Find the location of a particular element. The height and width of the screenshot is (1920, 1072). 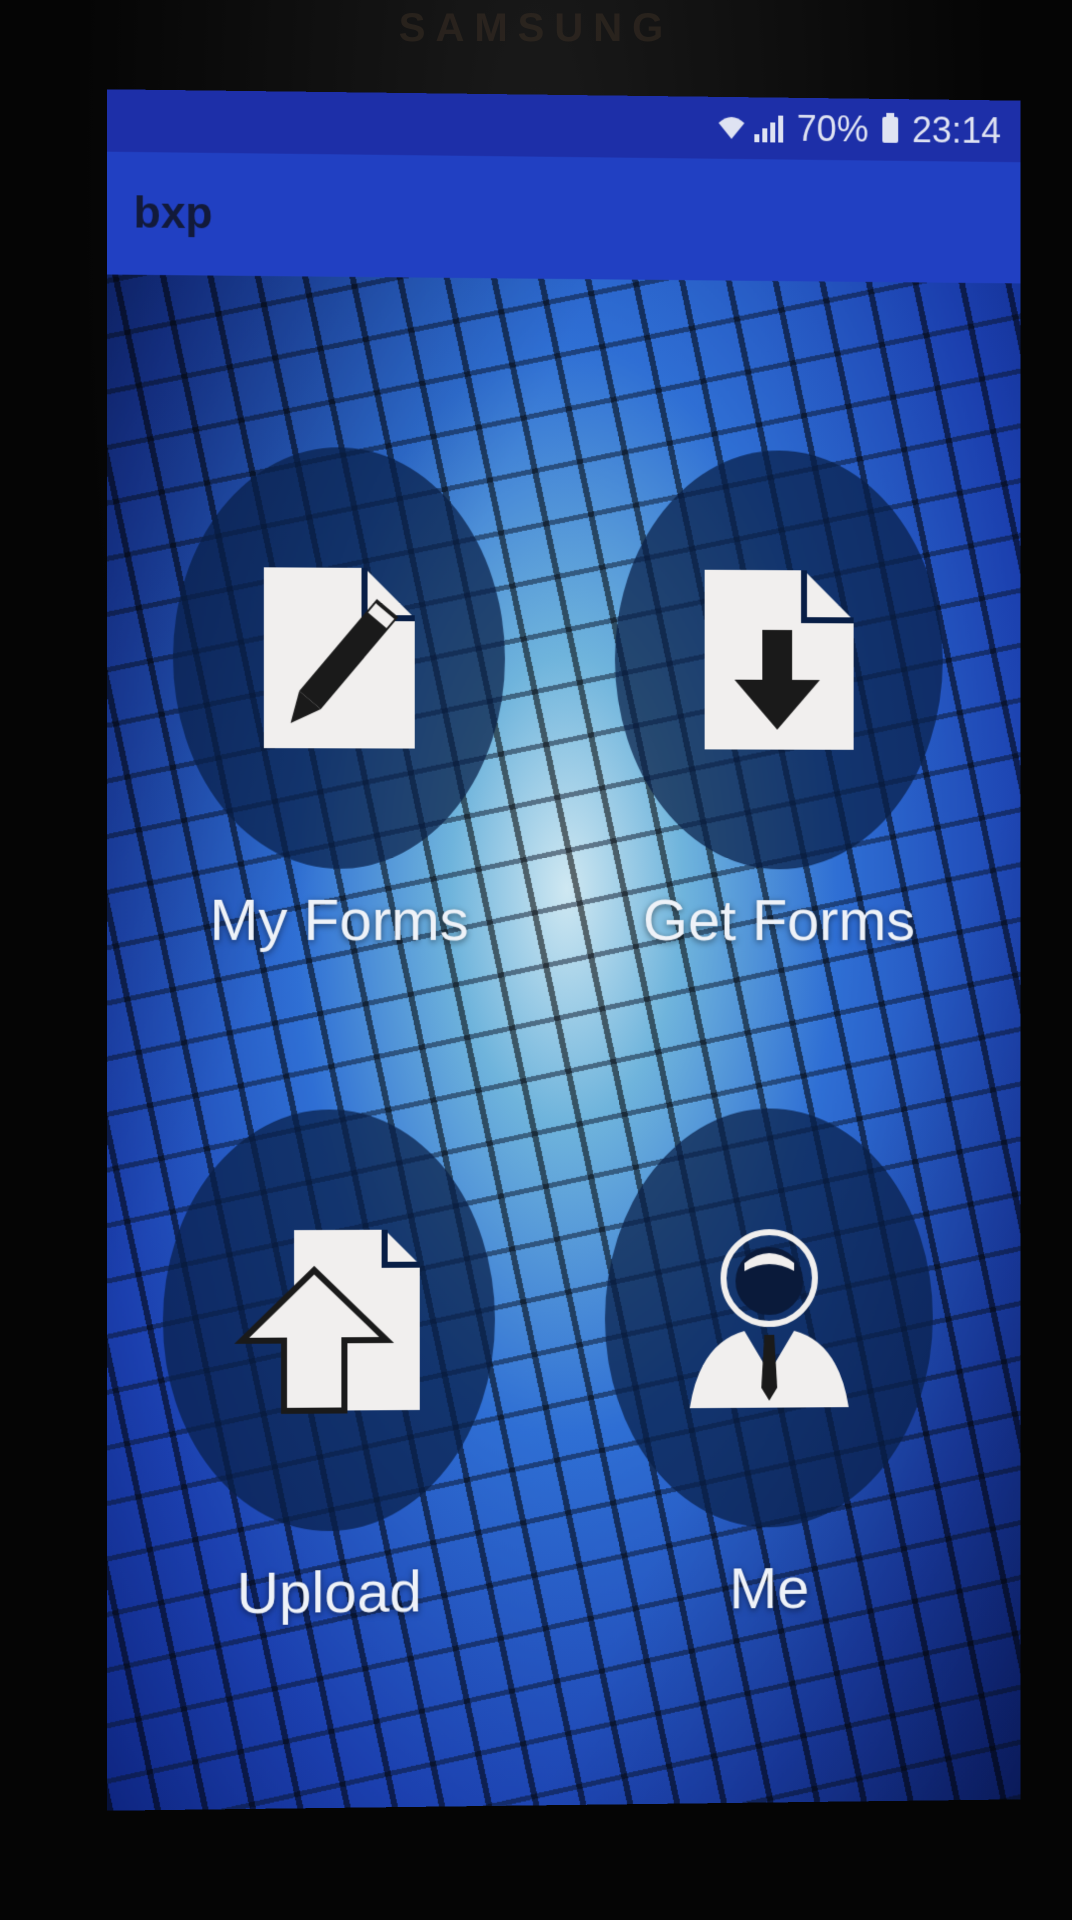

upload-tile: Upload is located at coordinates (329, 1368).